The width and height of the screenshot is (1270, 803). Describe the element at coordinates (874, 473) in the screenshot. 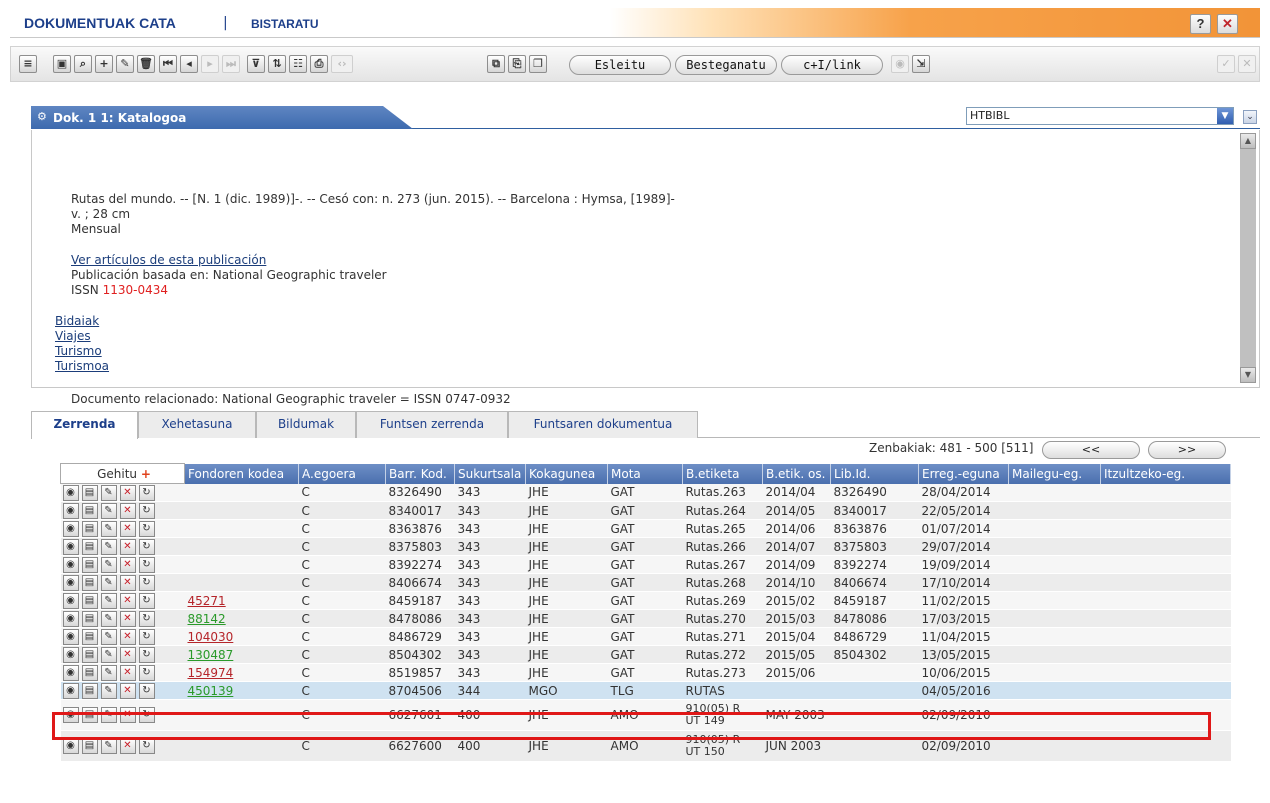

I see `column-header: Lib.Id.` at that location.